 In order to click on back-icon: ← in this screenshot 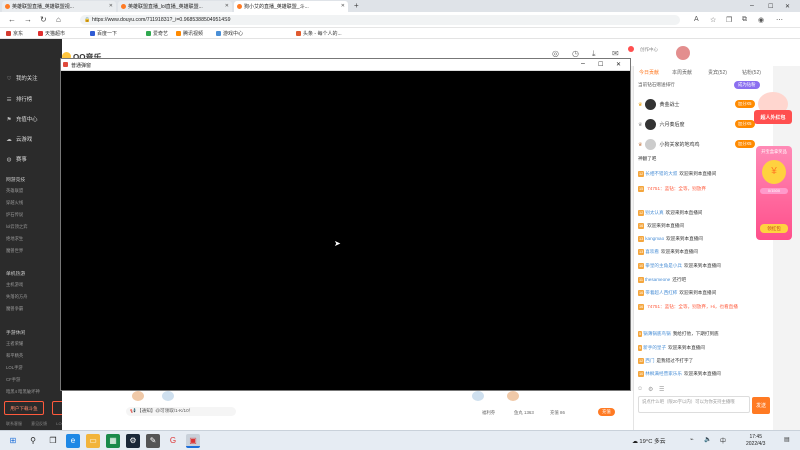, I will do `click(12, 19)`.